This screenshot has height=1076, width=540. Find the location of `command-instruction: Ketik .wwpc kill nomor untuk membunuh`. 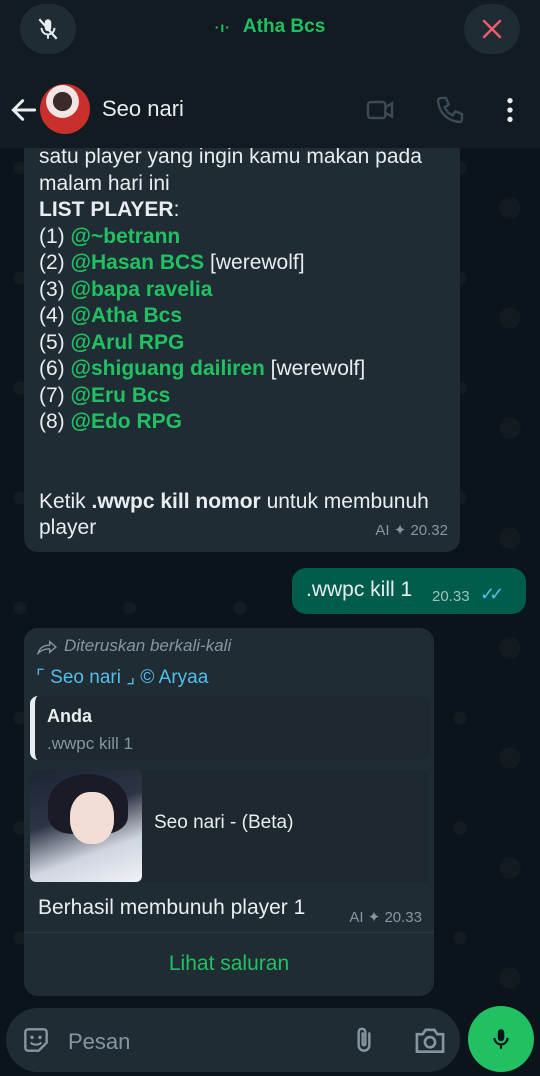

command-instruction: Ketik .wwpc kill nomor untuk membunuh is located at coordinates (234, 501).